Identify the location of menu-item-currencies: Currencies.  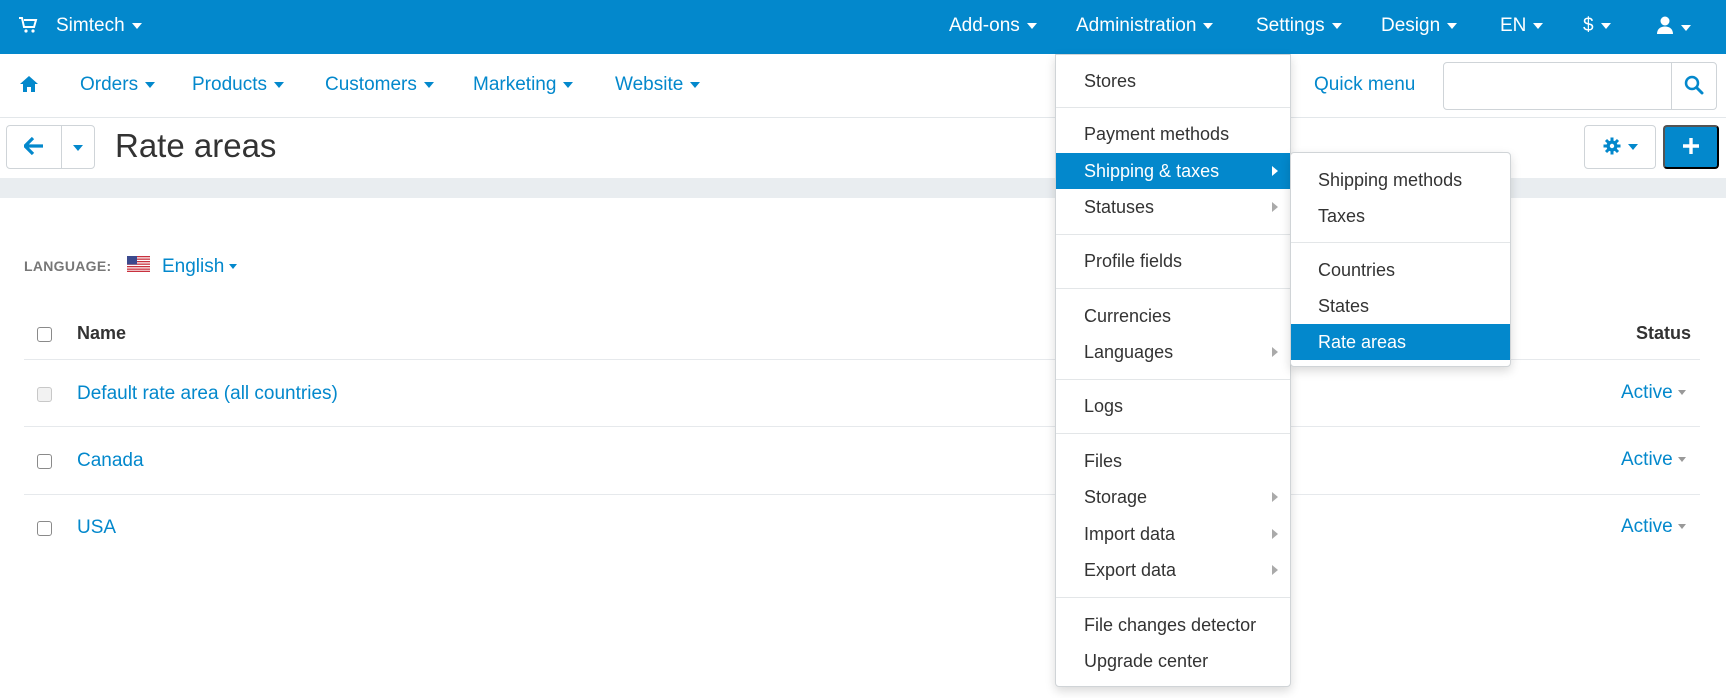
(1173, 316).